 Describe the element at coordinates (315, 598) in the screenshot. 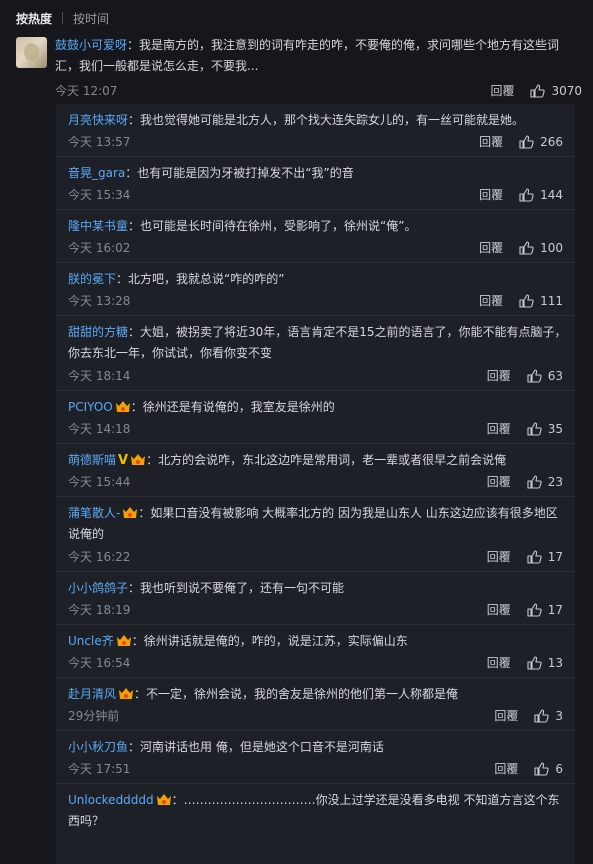

I see `reply-item: 小小鸽鸽子：我也听到说不要俺了，还有一句不可能 今天 18:19 回覆 17` at that location.